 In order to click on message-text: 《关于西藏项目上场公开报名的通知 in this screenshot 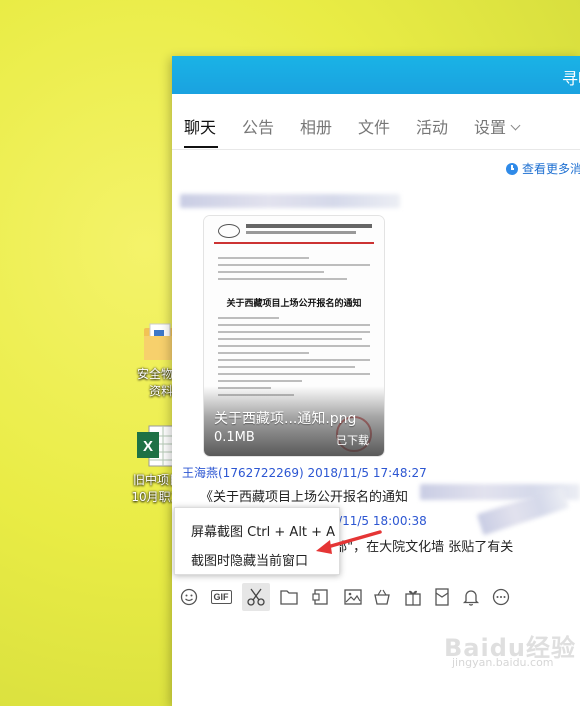, I will do `click(304, 497)`.